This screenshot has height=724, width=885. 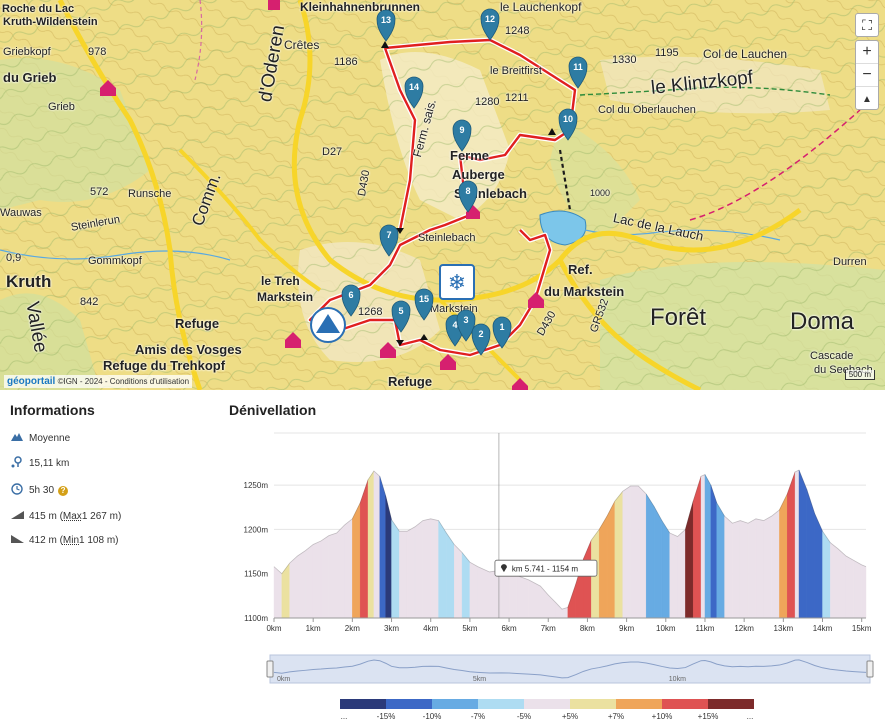 I want to click on help-icon: ?, so click(x=63, y=490).